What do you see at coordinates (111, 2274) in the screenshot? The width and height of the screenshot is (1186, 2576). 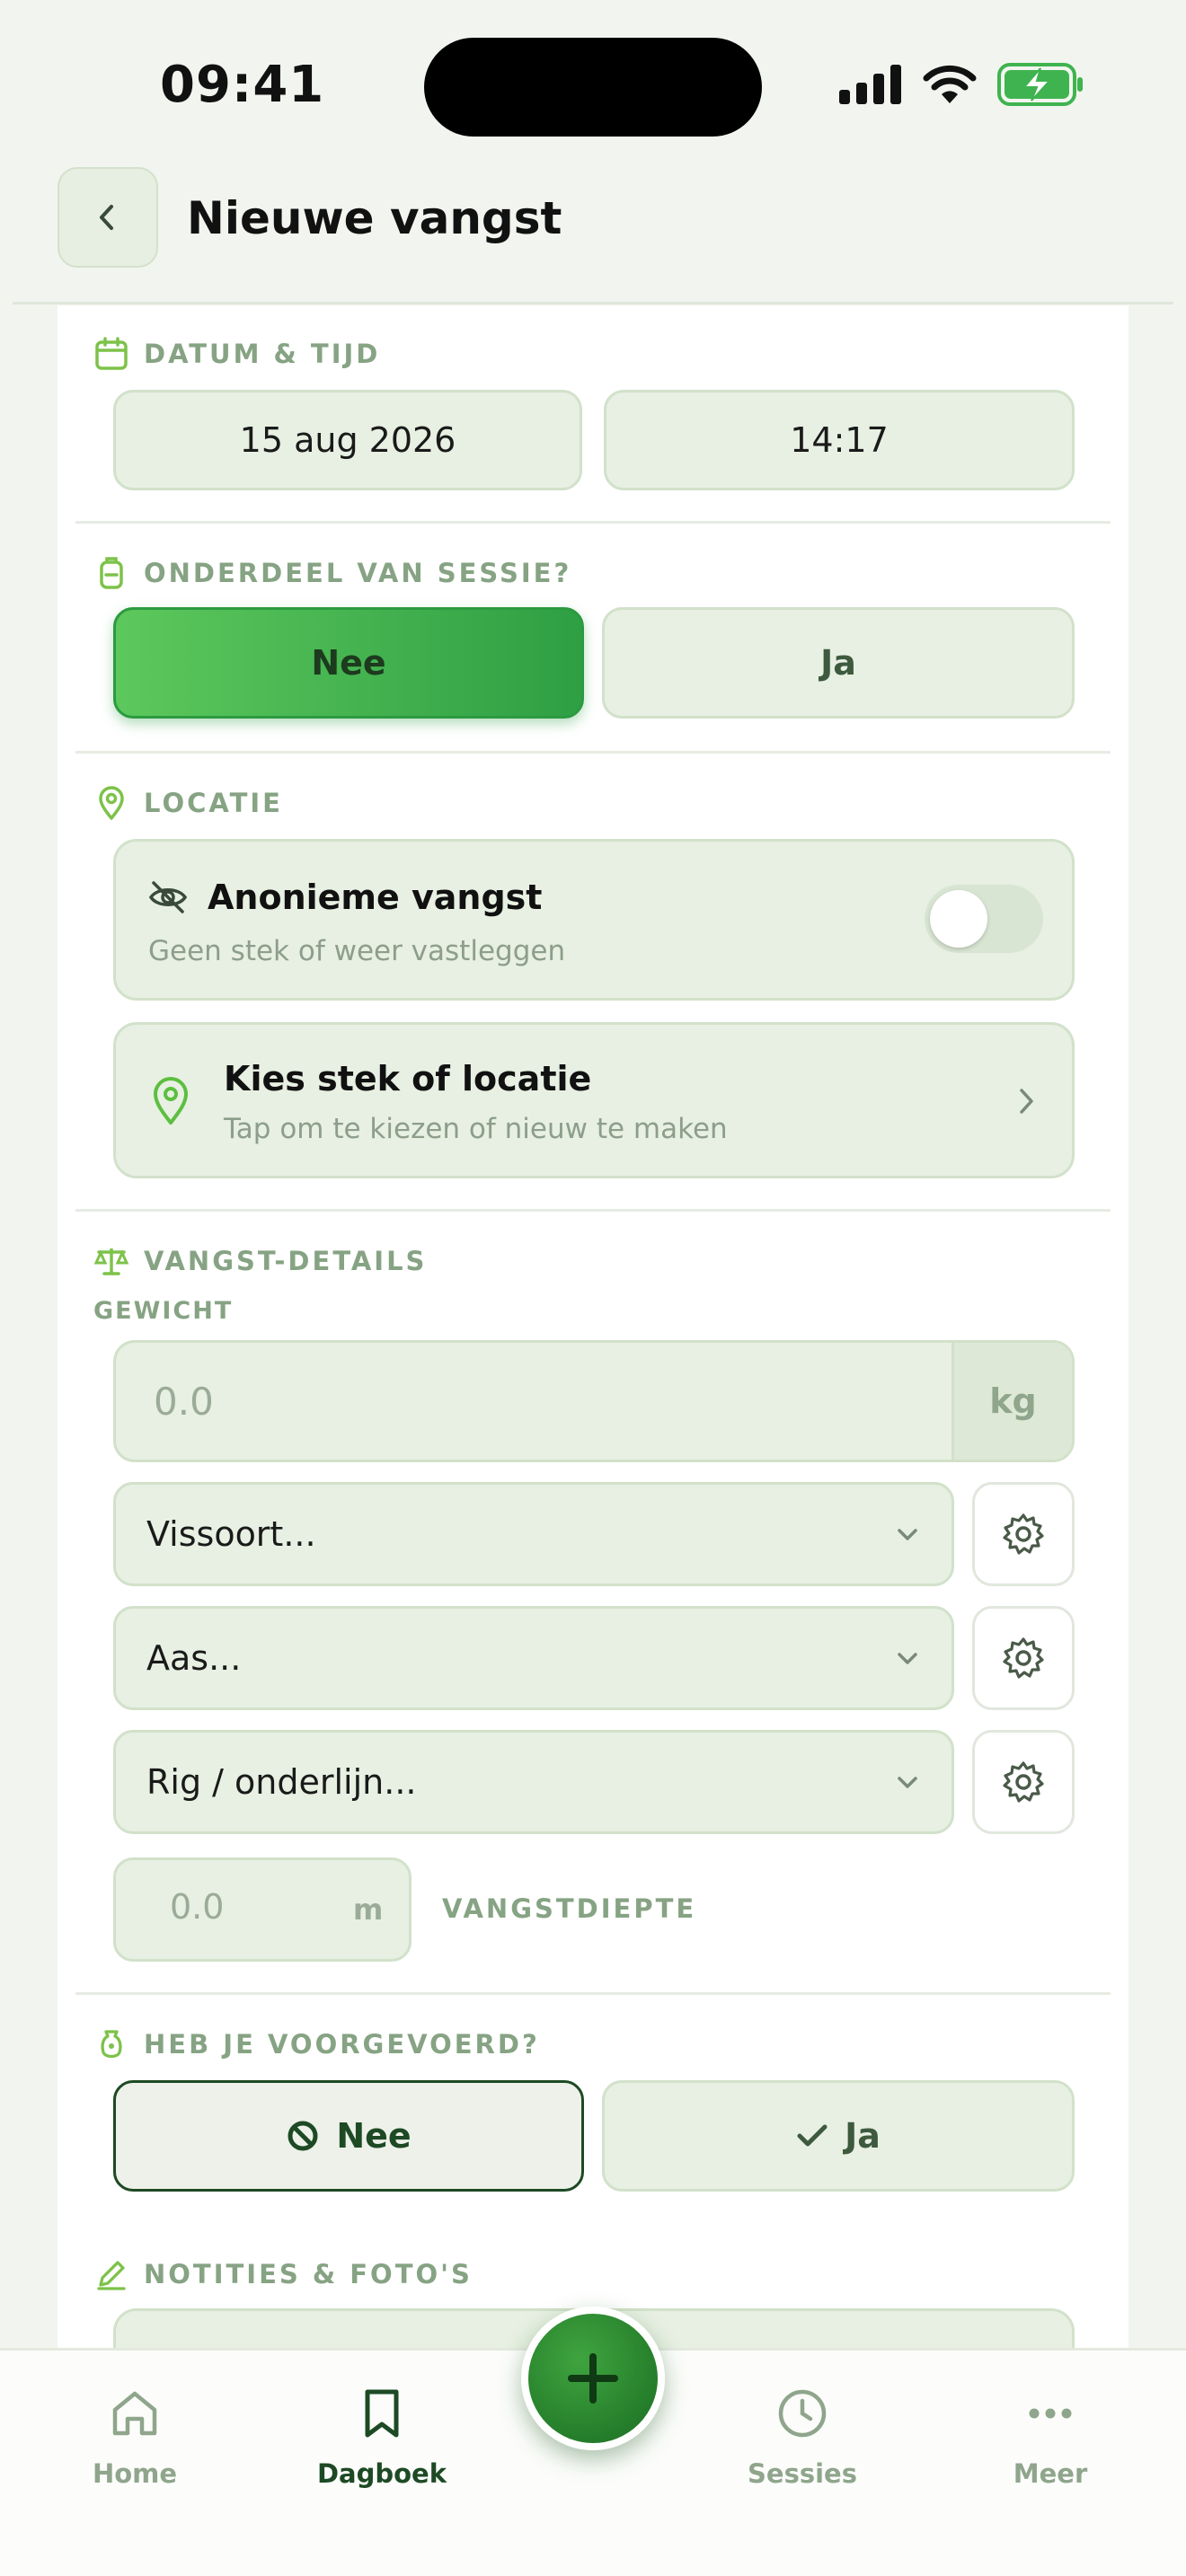 I see `pencil-icon` at bounding box center [111, 2274].